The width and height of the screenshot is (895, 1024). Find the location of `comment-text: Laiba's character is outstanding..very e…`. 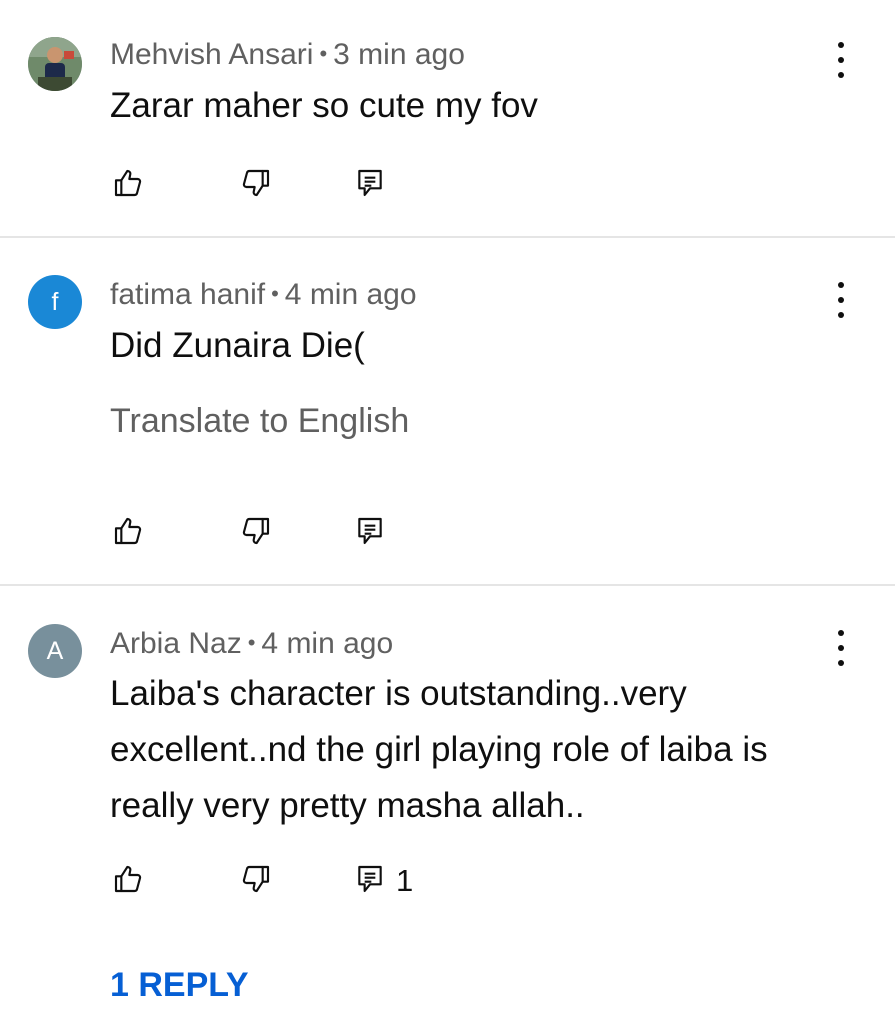

comment-text: Laiba's character is outstanding..very e… is located at coordinates (439, 749).